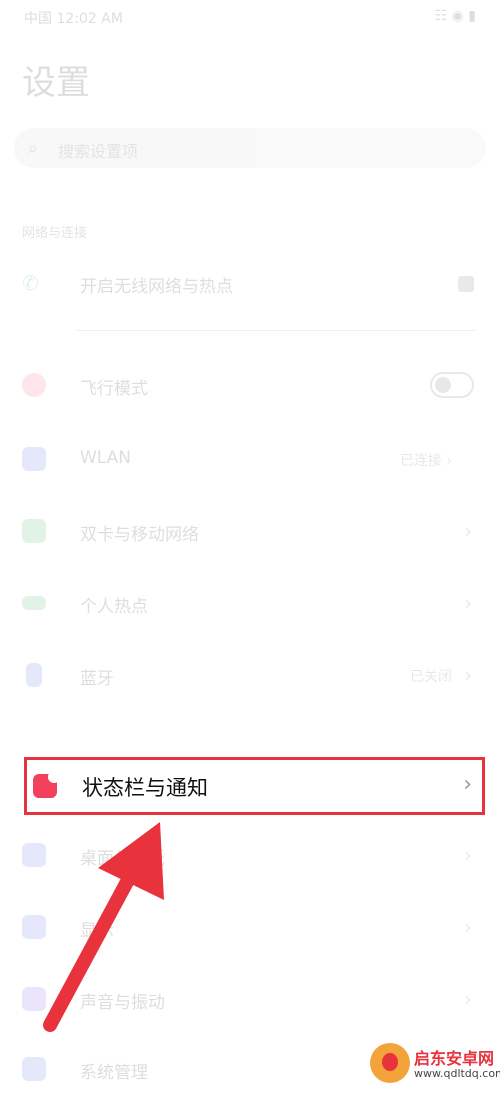 Image resolution: width=500 pixels, height=1100 pixels. Describe the element at coordinates (390, 1063) in the screenshot. I see `watermark-logo-icon` at that location.